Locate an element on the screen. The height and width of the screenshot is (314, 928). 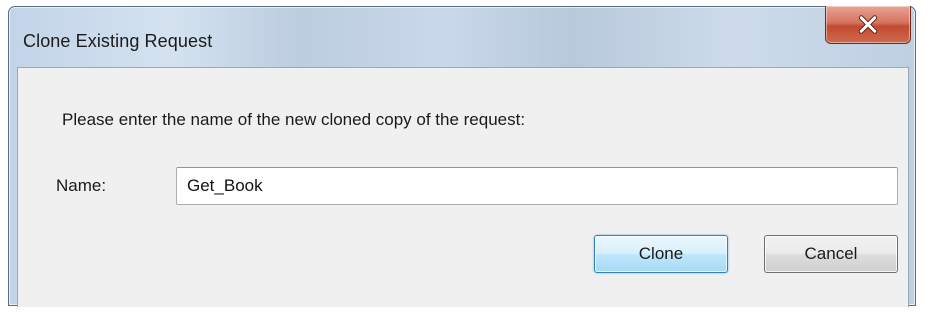
close-button is located at coordinates (868, 25).